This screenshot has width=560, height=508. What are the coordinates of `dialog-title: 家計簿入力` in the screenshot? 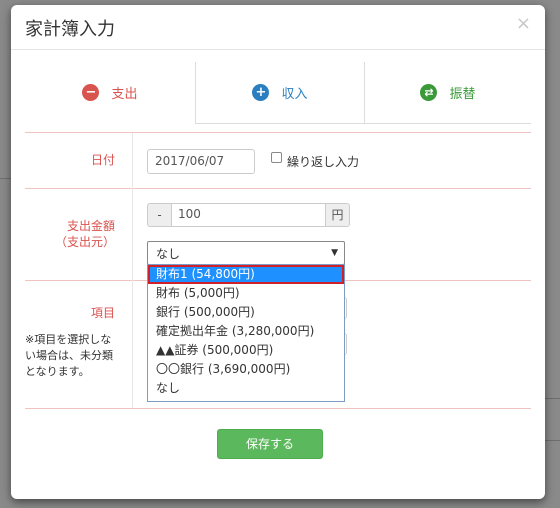 It's located at (70, 29).